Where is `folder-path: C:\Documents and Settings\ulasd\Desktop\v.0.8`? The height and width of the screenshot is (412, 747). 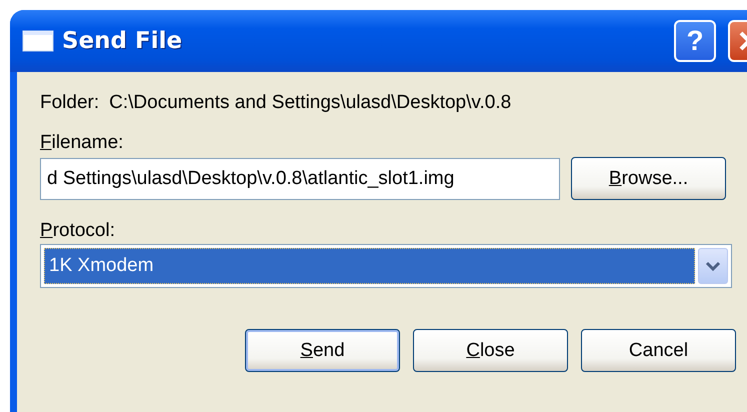 folder-path: C:\Documents and Settings\ulasd\Desktop\v.0.8 is located at coordinates (310, 103).